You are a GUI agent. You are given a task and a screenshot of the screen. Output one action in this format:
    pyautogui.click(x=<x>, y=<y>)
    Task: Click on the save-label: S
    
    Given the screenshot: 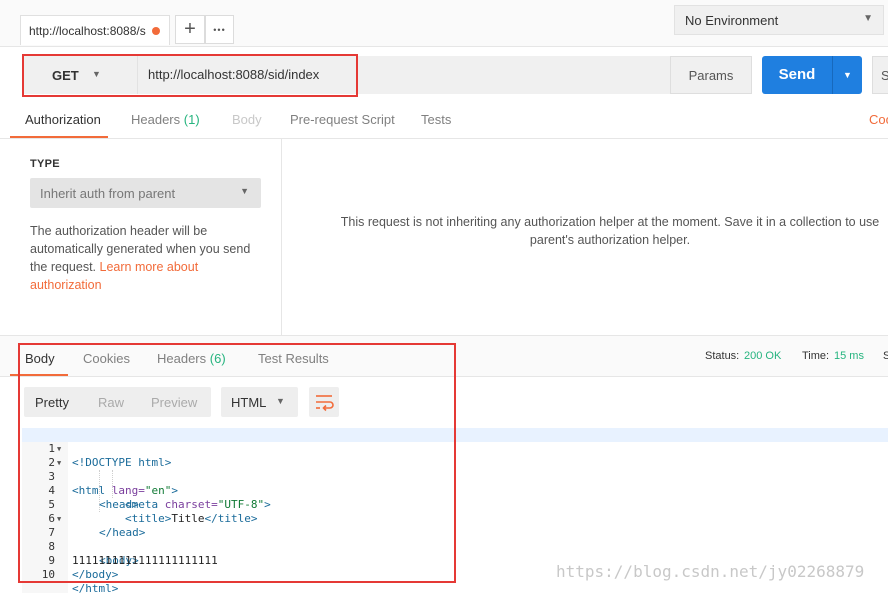 What is the action you would take?
    pyautogui.click(x=884, y=75)
    